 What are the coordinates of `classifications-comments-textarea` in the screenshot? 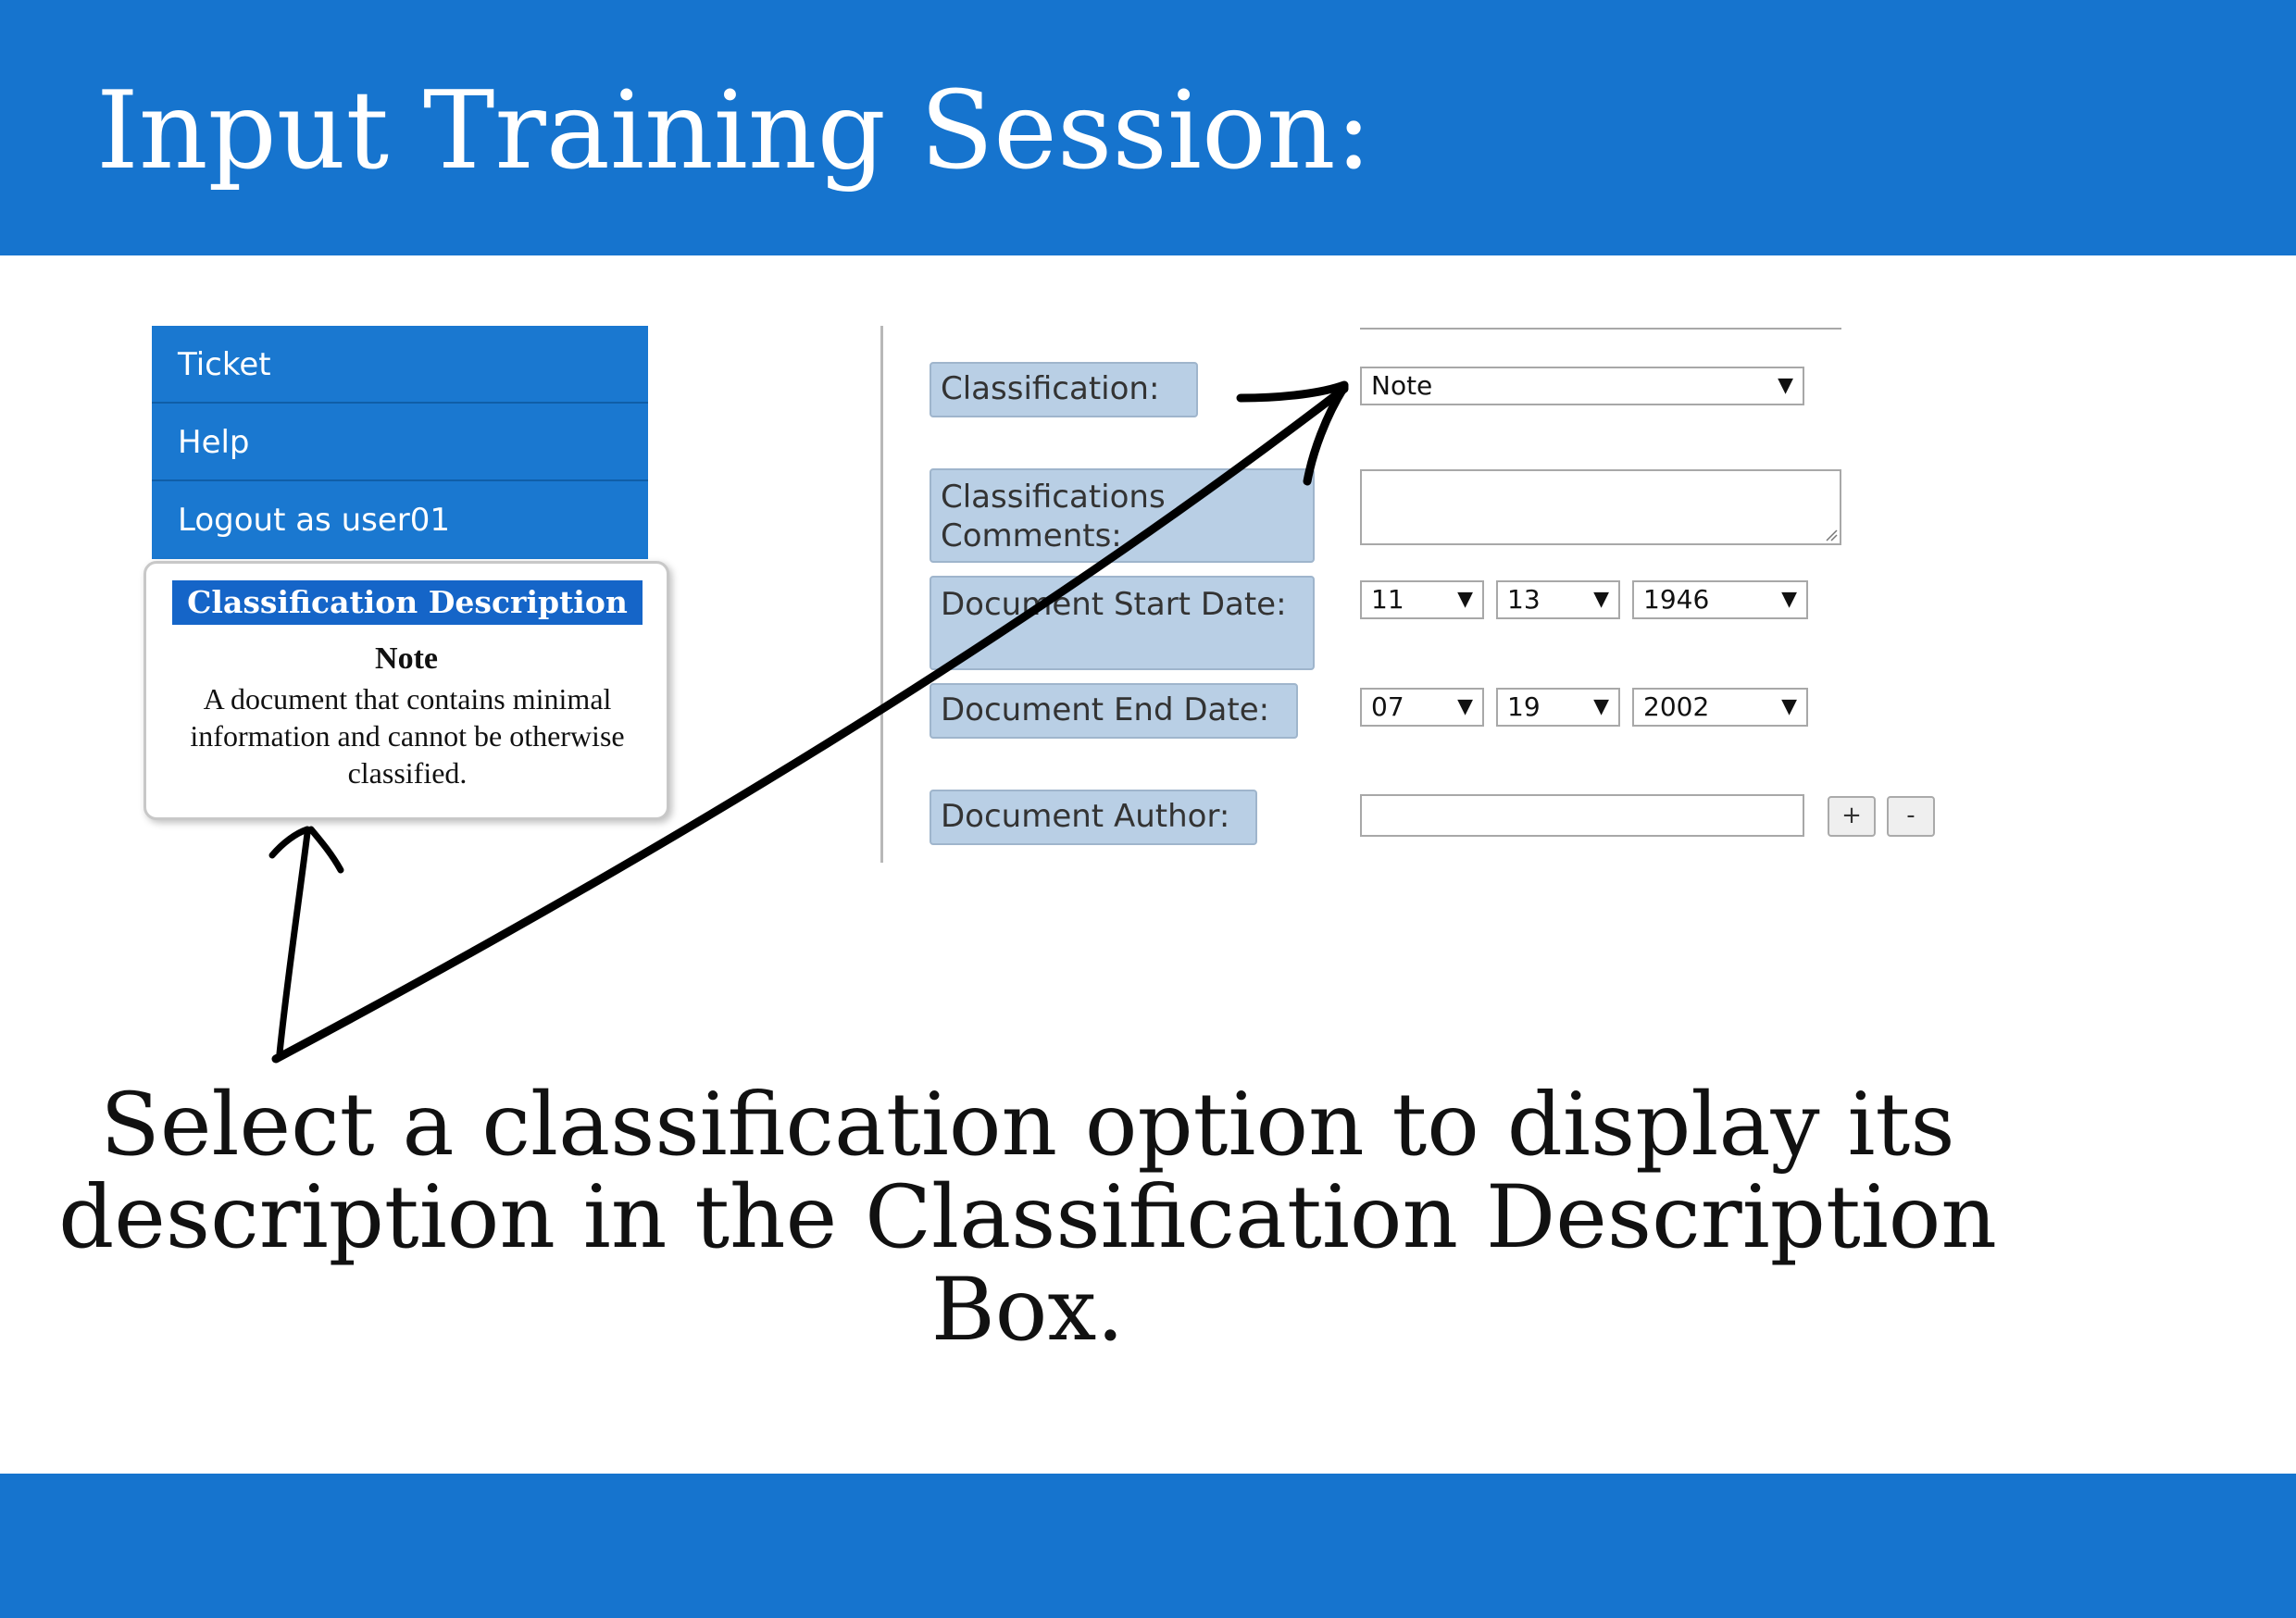 It's located at (1600, 507).